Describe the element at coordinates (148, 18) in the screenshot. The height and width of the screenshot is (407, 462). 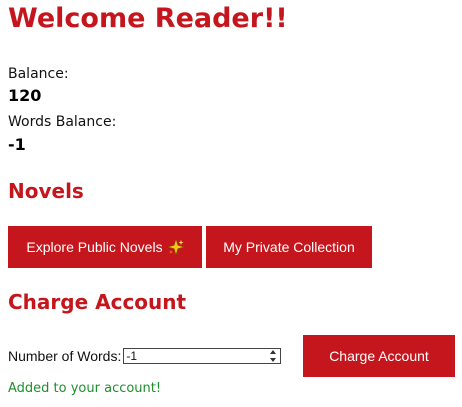
I see `welcome-heading: Welcome Reader!!` at that location.